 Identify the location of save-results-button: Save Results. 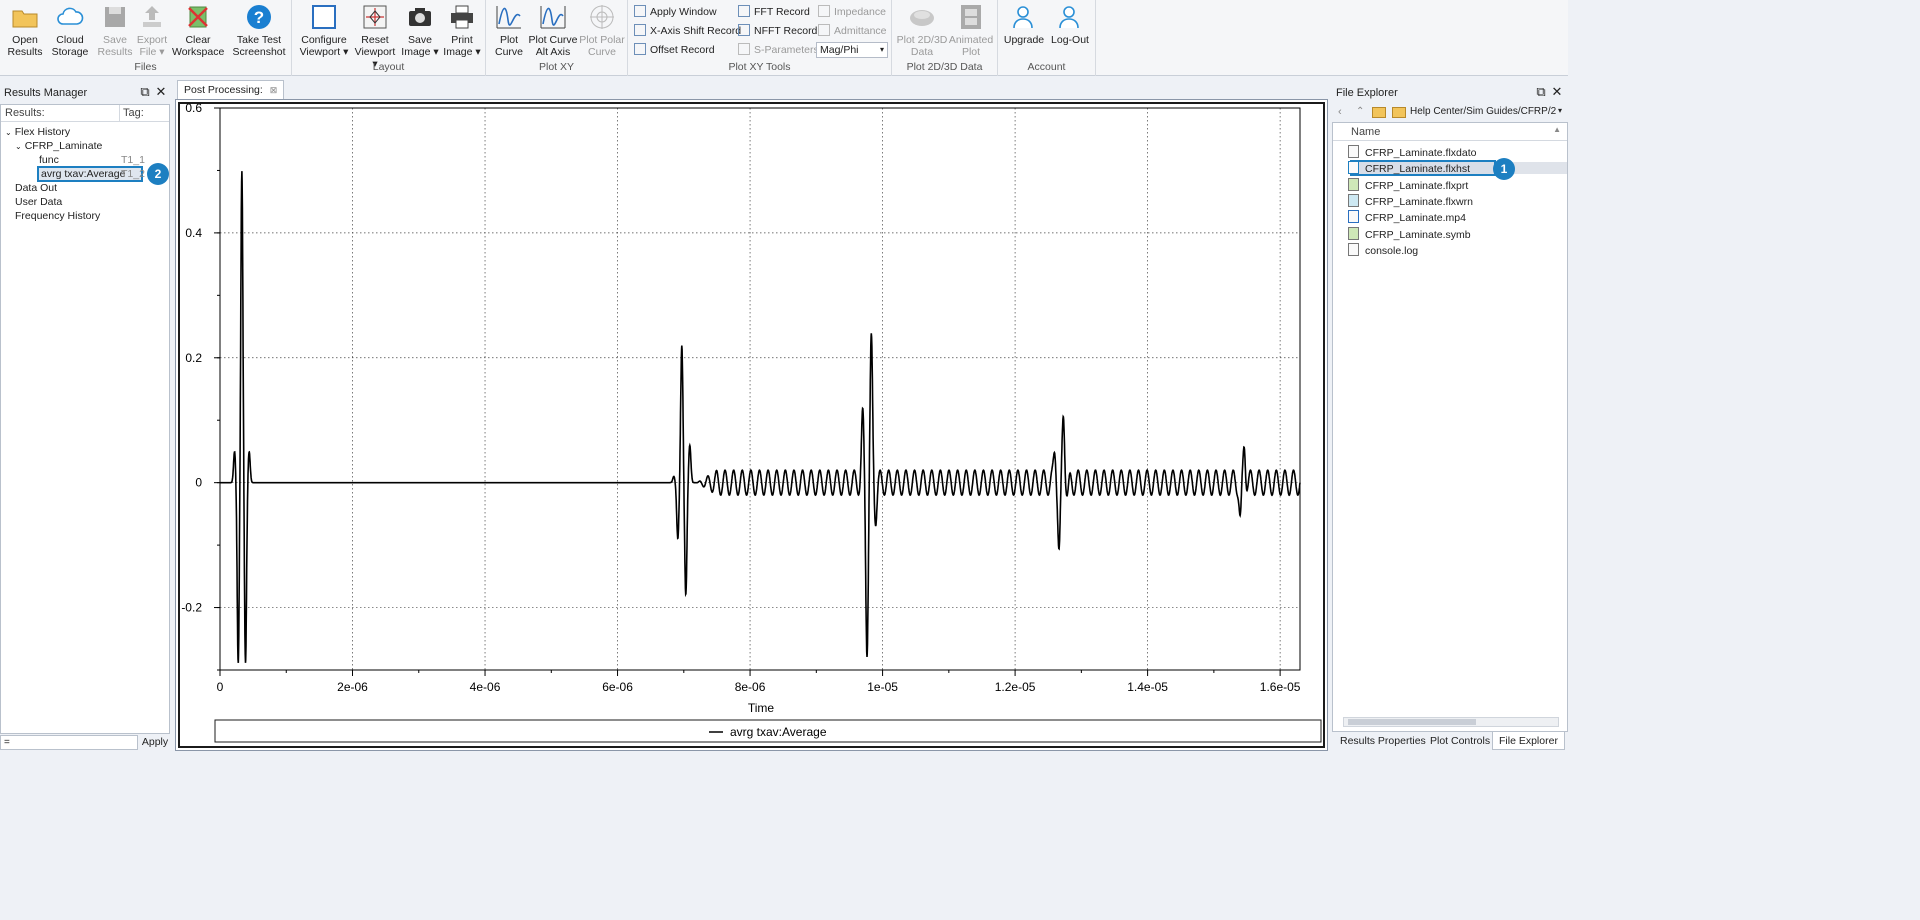
(115, 30).